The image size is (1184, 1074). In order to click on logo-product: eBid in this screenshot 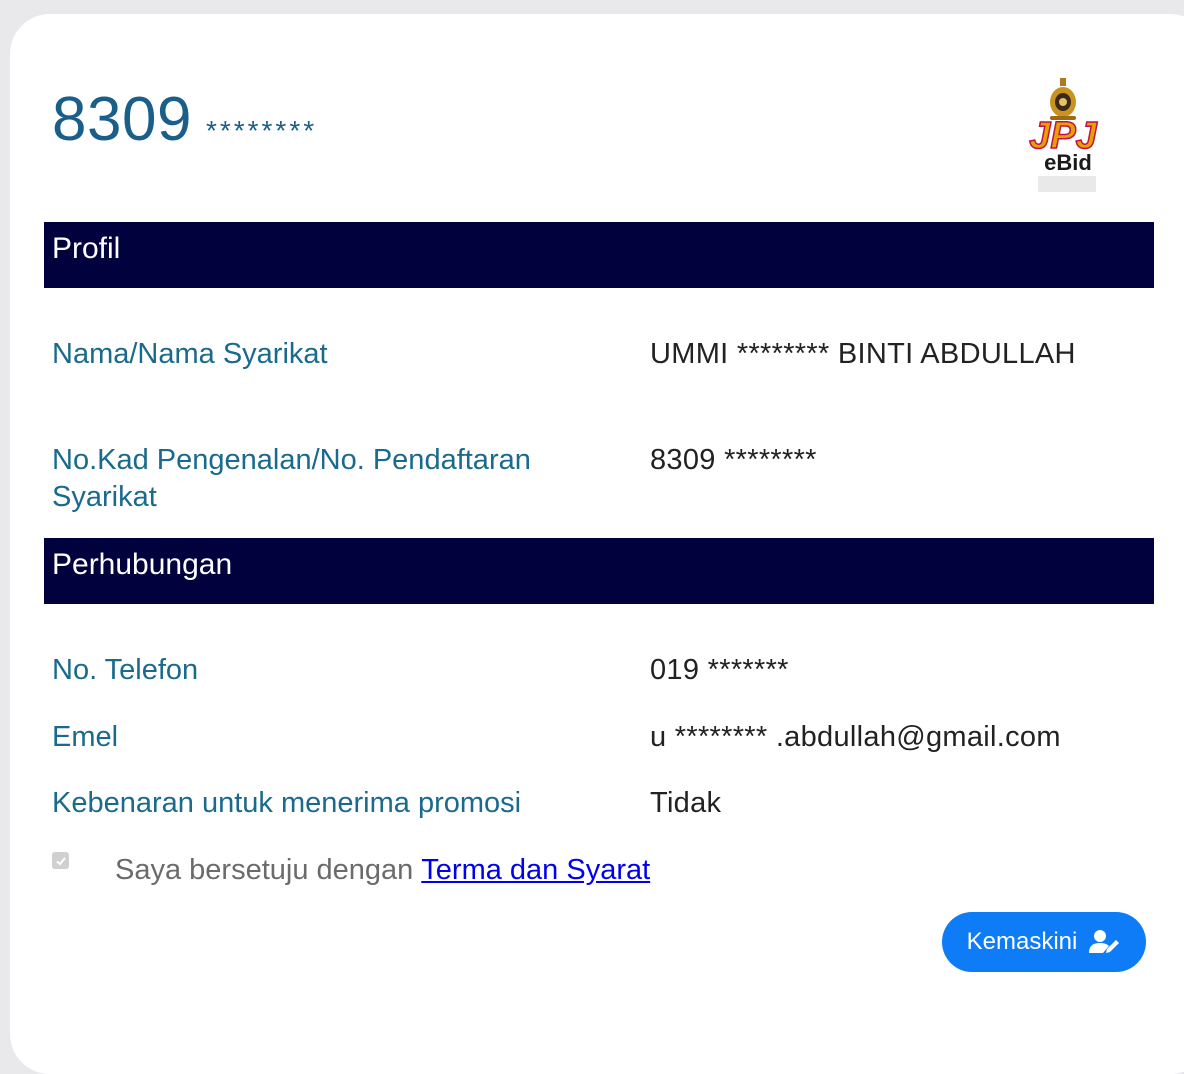, I will do `click(1068, 162)`.